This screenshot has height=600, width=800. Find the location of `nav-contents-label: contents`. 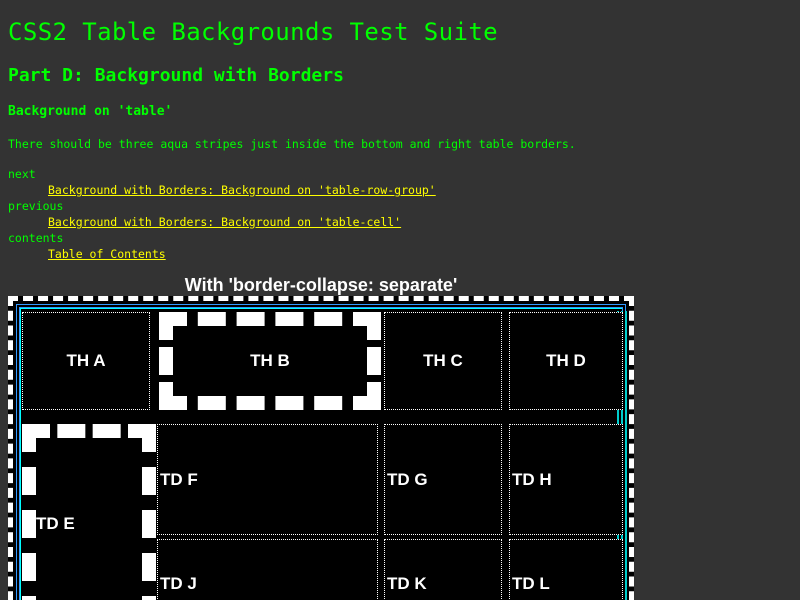

nav-contents-label: contents is located at coordinates (36, 238).